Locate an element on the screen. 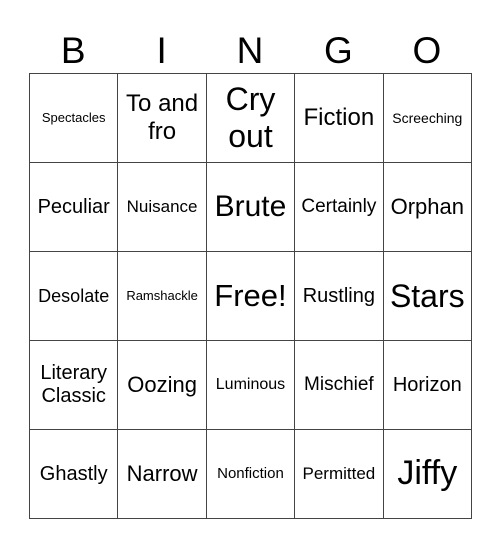  header-letter-i: I is located at coordinates (161, 50).